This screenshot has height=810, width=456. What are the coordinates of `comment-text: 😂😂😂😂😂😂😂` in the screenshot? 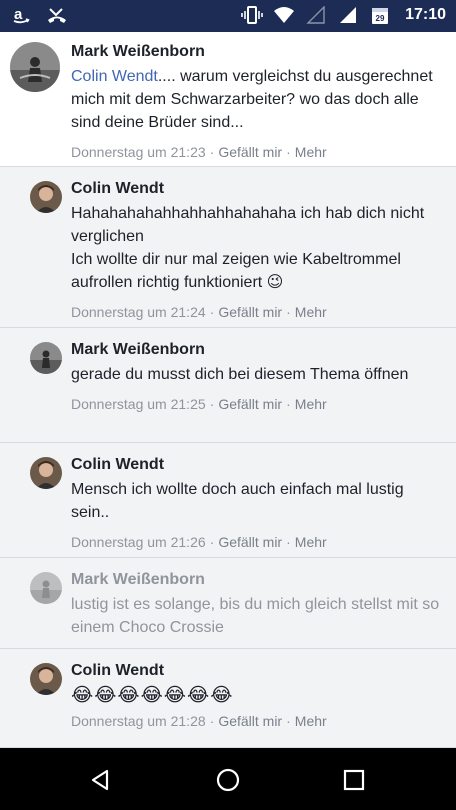 It's located at (152, 695).